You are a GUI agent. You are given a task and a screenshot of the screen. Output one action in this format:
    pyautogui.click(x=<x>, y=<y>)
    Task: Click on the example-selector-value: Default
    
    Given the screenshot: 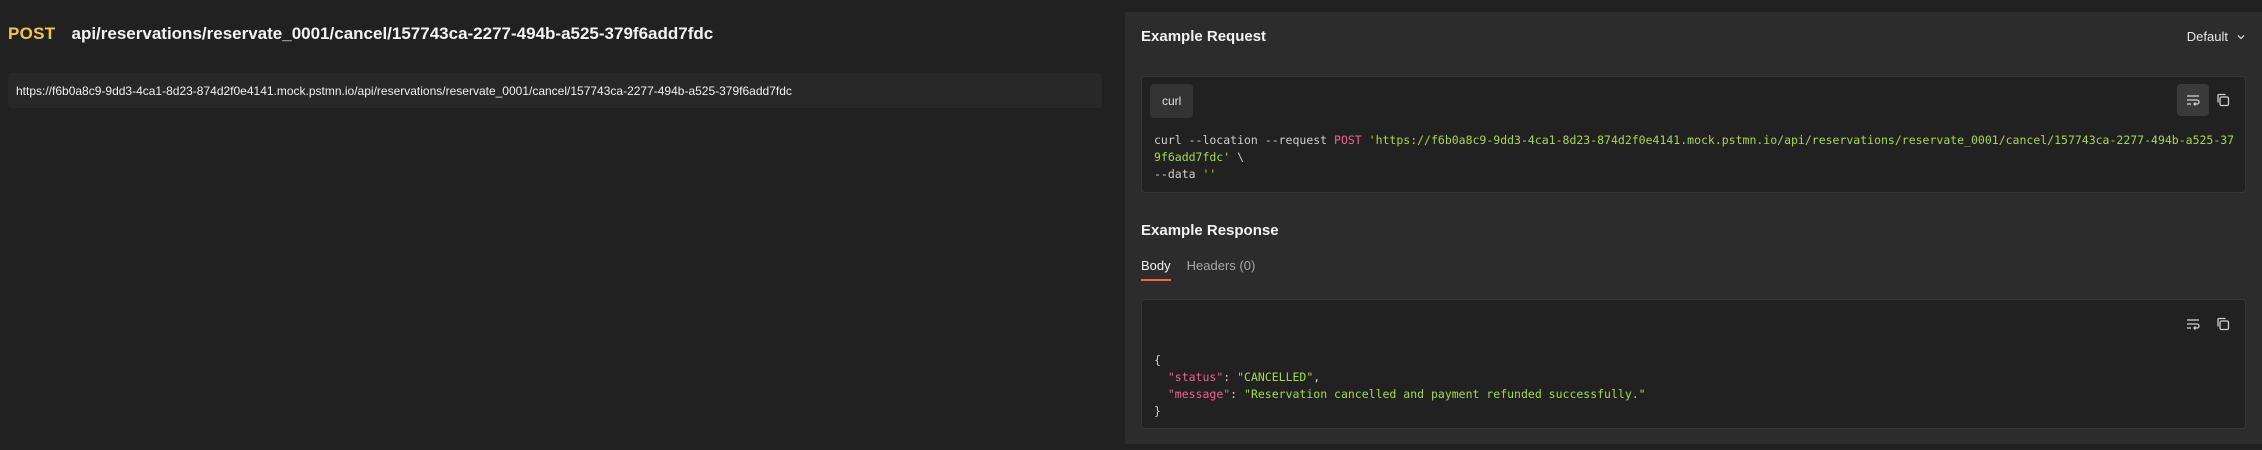 What is the action you would take?
    pyautogui.click(x=2207, y=36)
    